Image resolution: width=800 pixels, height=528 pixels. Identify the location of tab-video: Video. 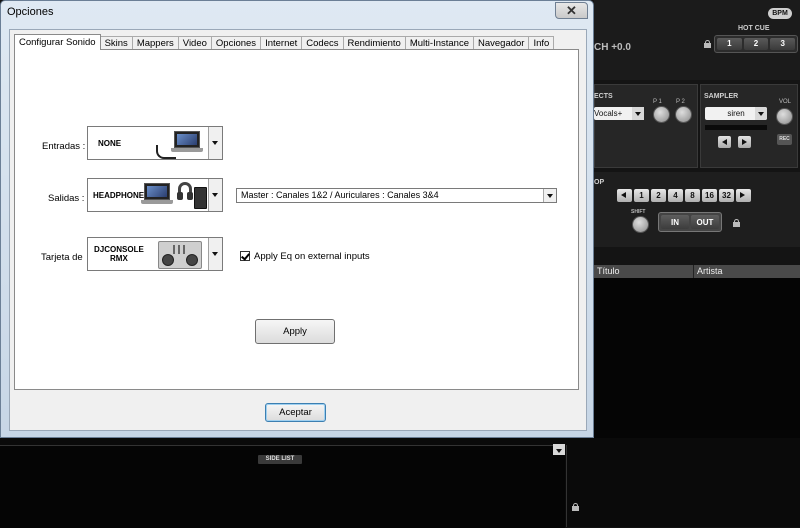
(194, 43).